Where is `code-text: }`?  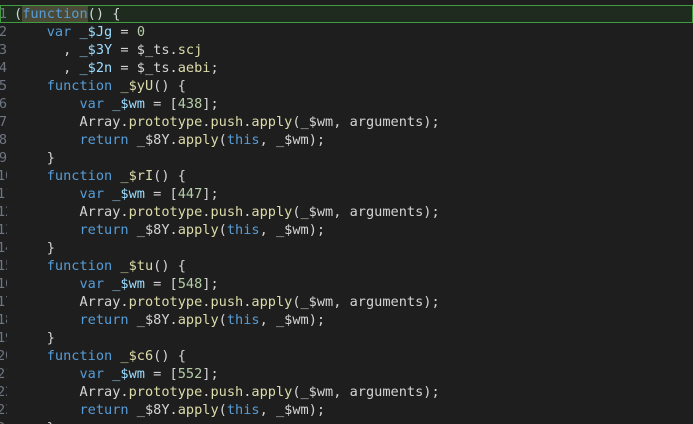 code-text: } is located at coordinates (34, 248).